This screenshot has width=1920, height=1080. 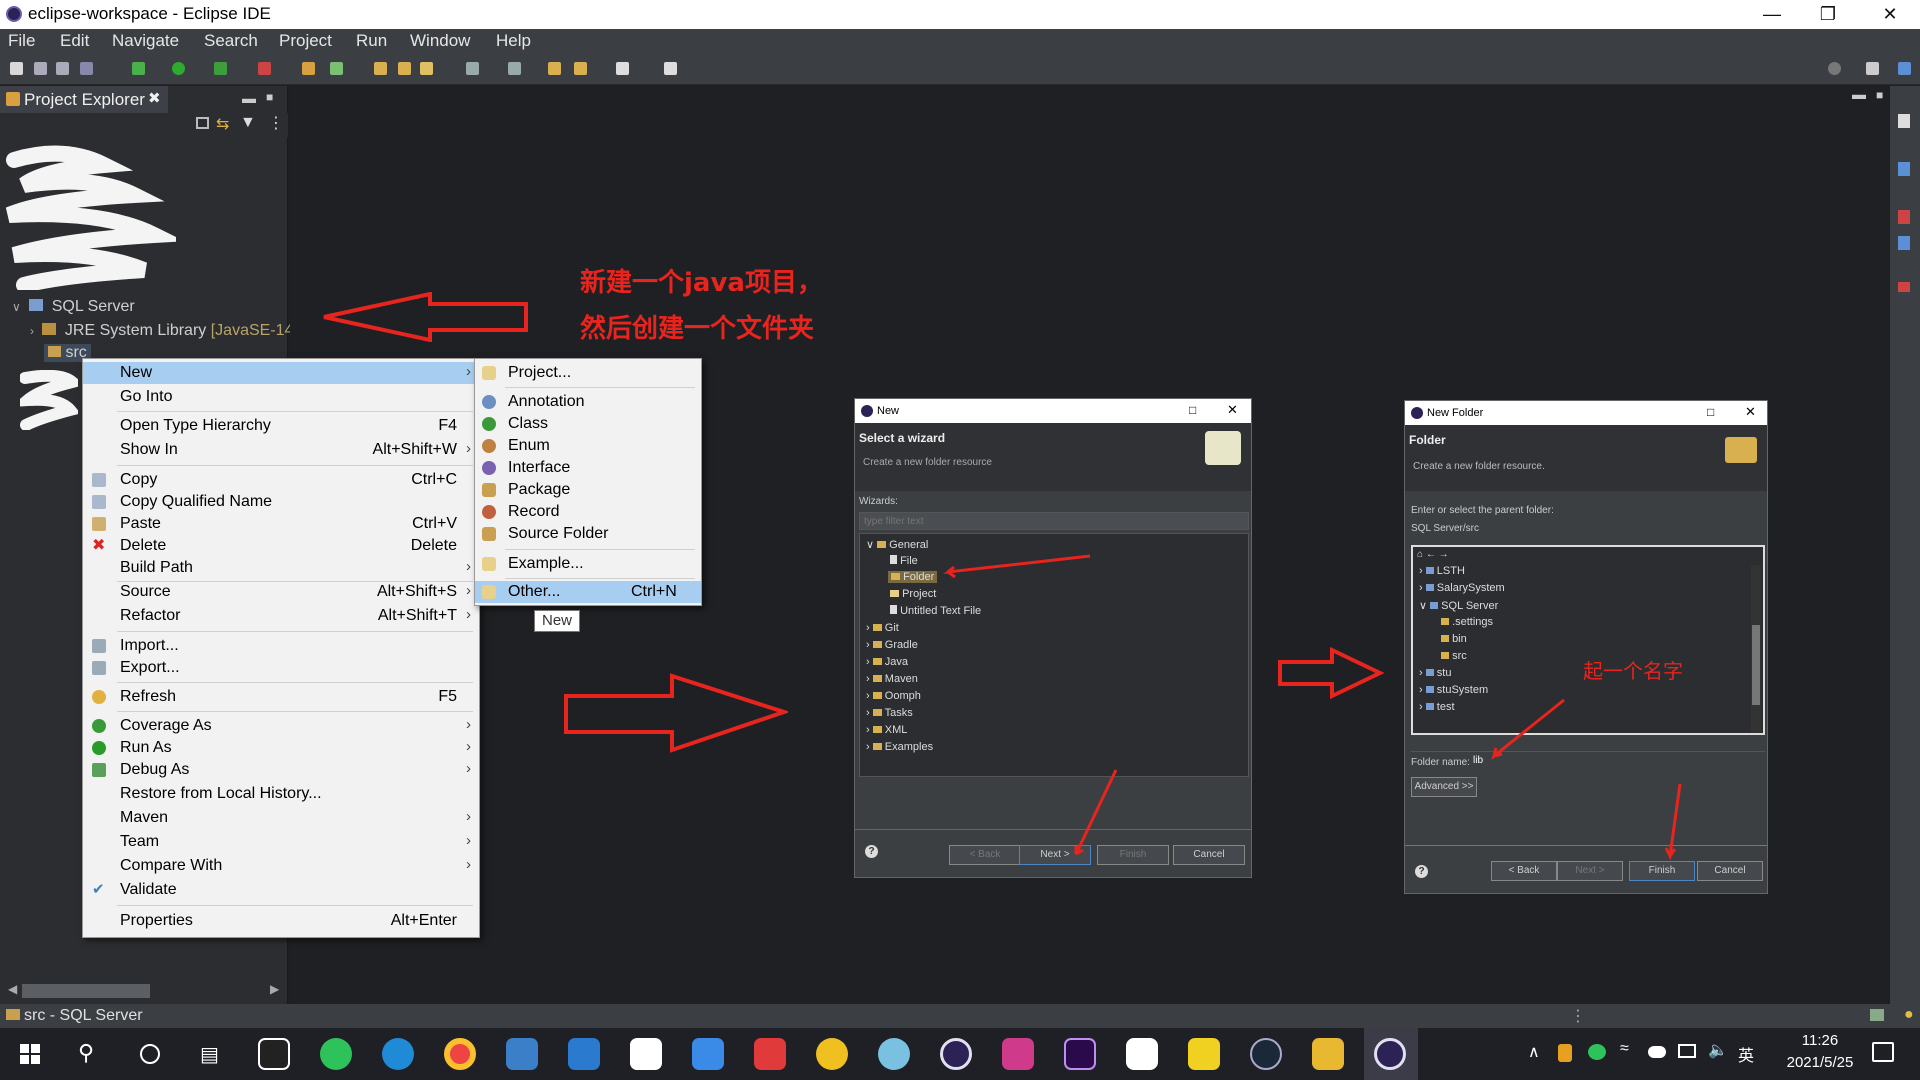 I want to click on menu-item-refactor: Refactor Alt+Shift+T ›, so click(x=281, y=616).